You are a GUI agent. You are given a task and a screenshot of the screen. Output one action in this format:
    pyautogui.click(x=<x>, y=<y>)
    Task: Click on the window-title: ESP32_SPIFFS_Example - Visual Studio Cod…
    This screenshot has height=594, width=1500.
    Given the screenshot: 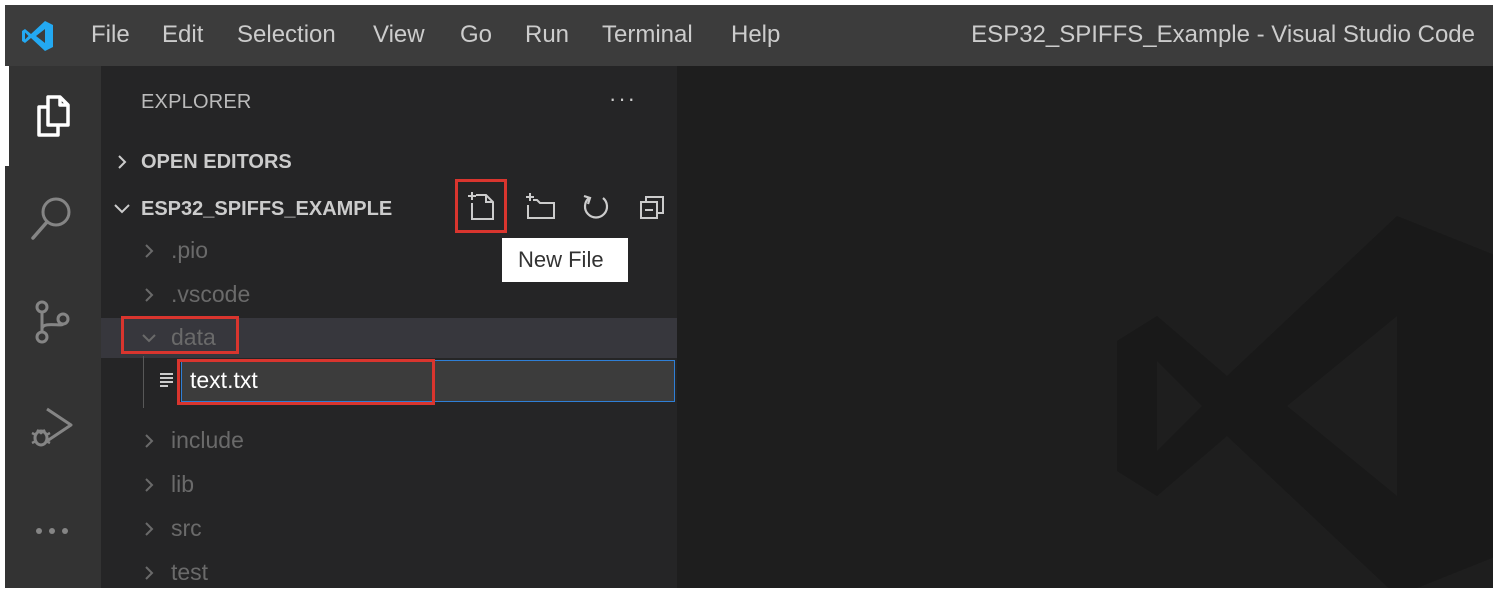 What is the action you would take?
    pyautogui.click(x=1223, y=34)
    